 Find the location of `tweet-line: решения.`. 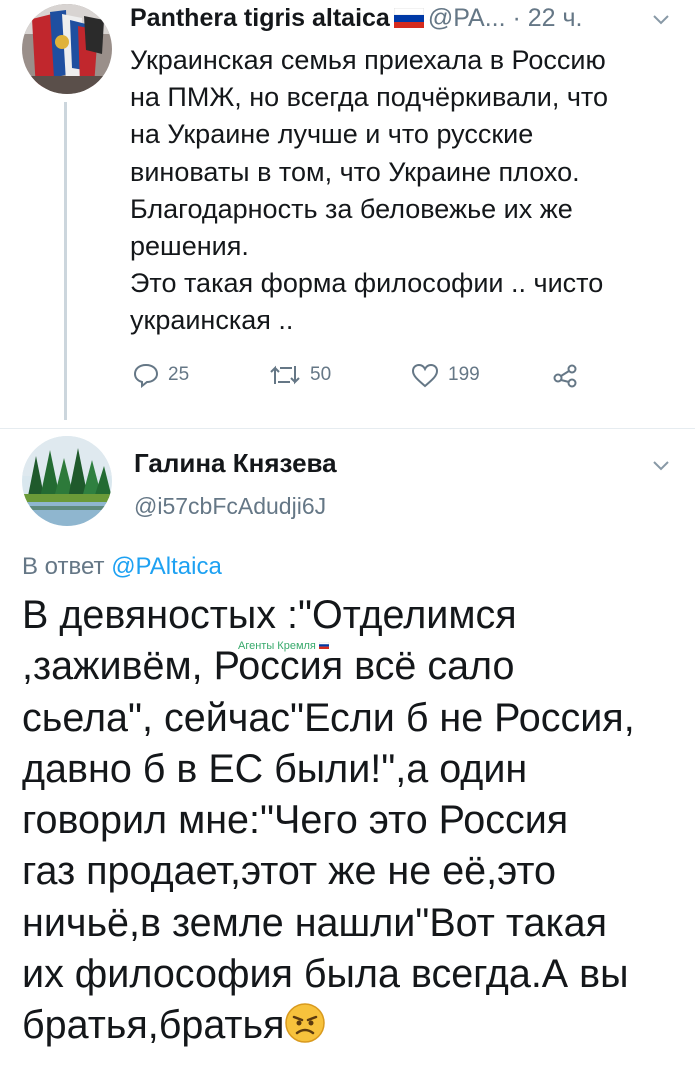

tweet-line: решения. is located at coordinates (189, 246).